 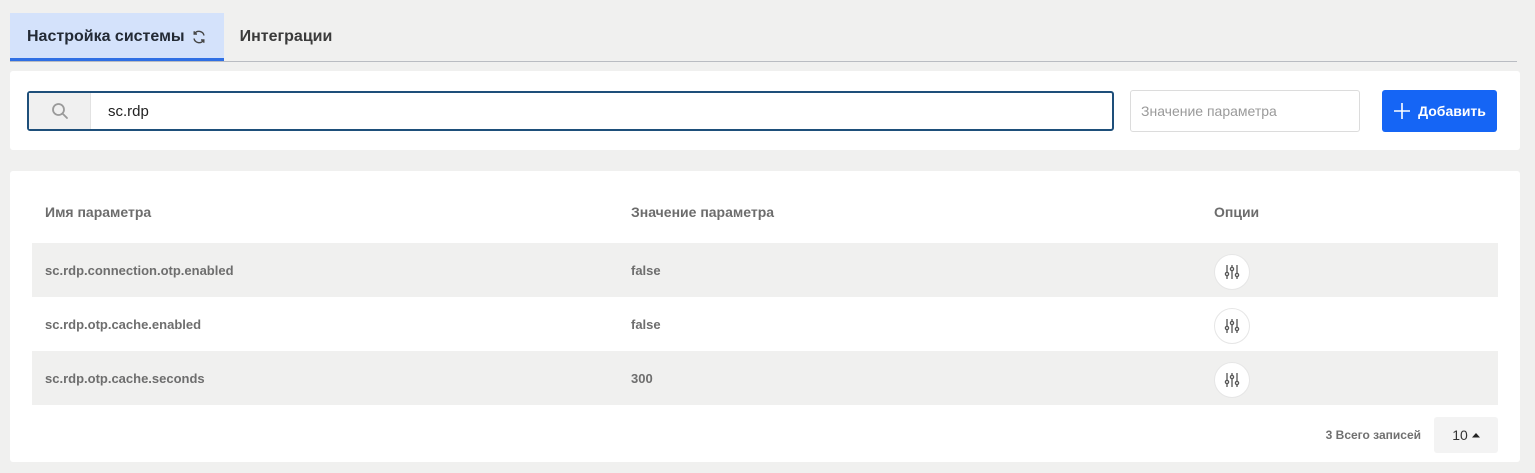 I want to click on header-name: Имя параметра, so click(x=98, y=212).